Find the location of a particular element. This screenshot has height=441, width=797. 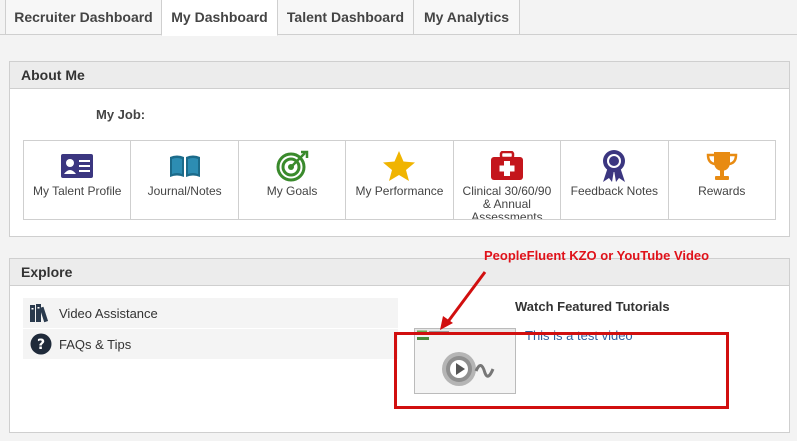

my-job-label: My Job: is located at coordinates (121, 114).